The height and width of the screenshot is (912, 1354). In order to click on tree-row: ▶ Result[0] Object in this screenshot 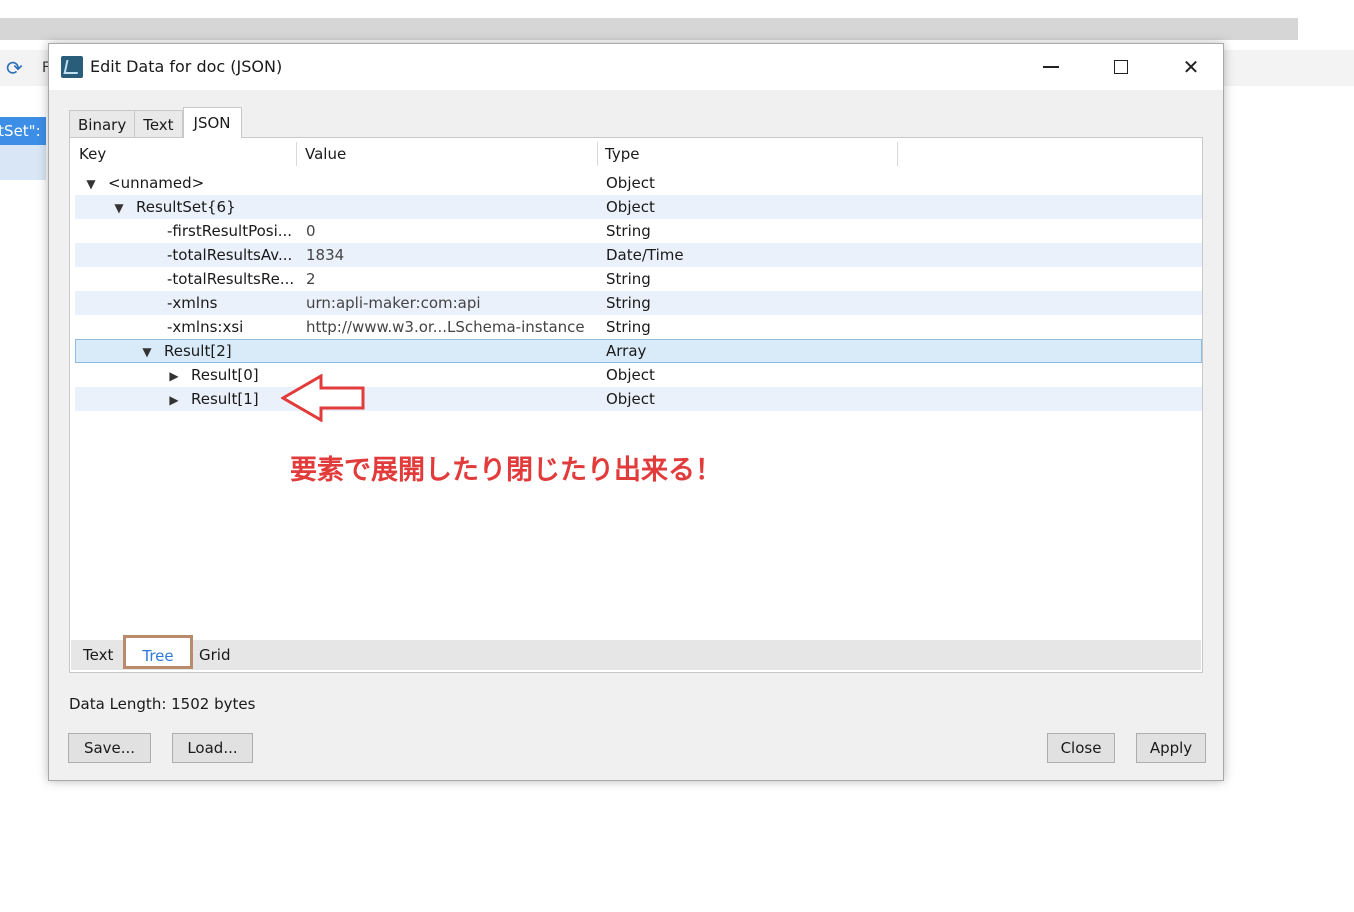, I will do `click(638, 375)`.